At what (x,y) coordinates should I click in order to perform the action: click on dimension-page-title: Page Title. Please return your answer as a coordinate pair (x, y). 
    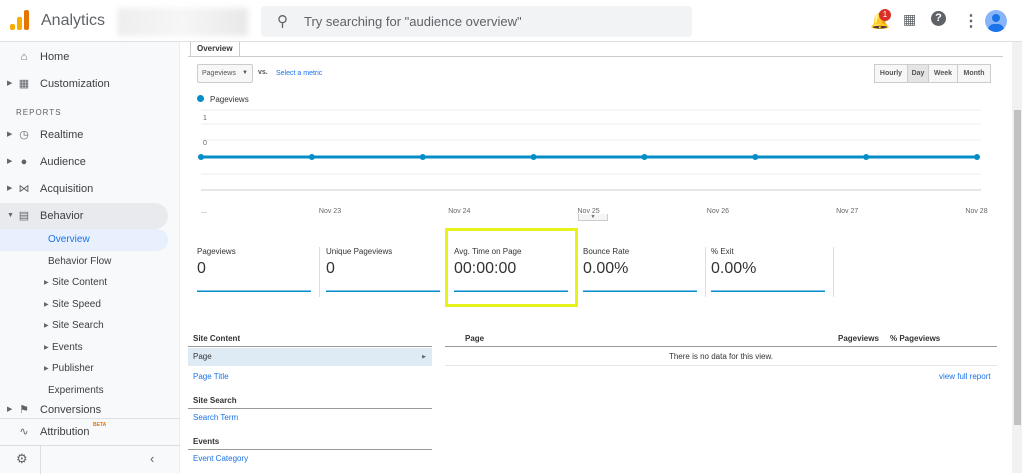
    Looking at the image, I should click on (211, 376).